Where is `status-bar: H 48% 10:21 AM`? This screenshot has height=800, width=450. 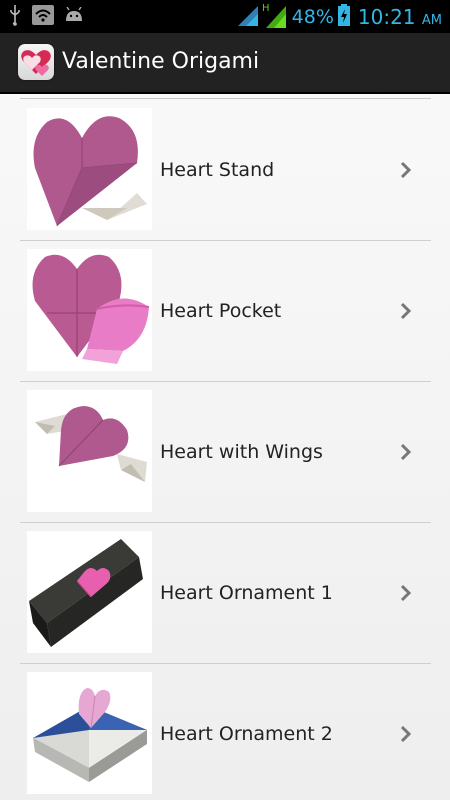
status-bar: H 48% 10:21 AM is located at coordinates (225, 16).